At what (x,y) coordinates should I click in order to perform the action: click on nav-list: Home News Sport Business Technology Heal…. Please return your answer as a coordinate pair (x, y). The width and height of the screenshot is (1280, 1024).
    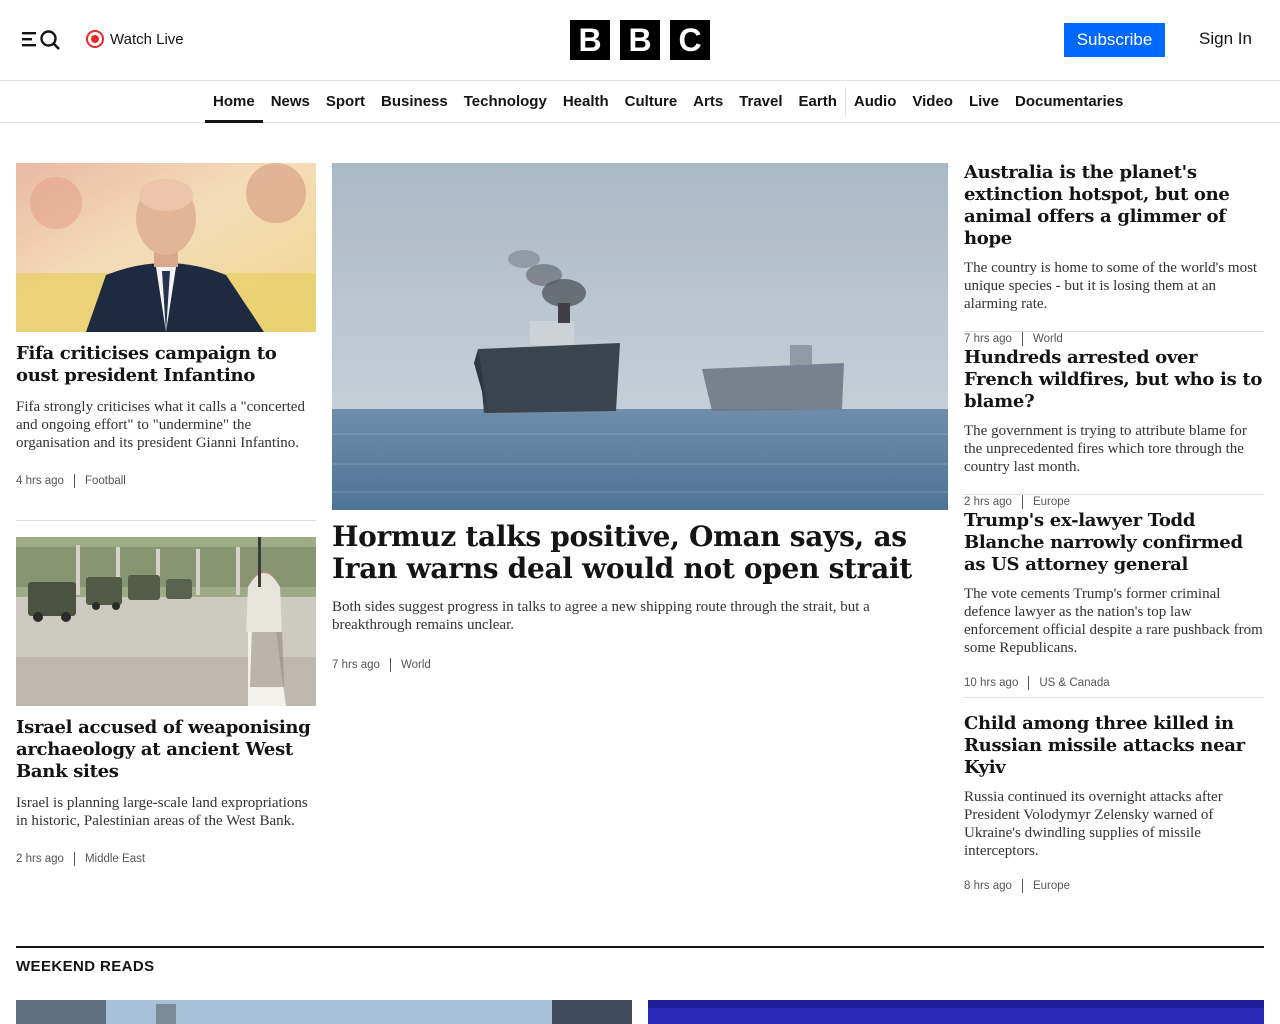
    Looking at the image, I should click on (668, 102).